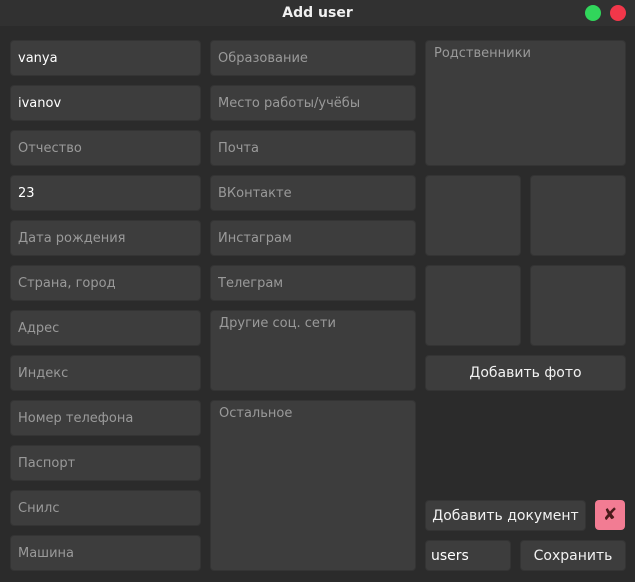  I want to click on delete-document-button: ✘, so click(610, 515).